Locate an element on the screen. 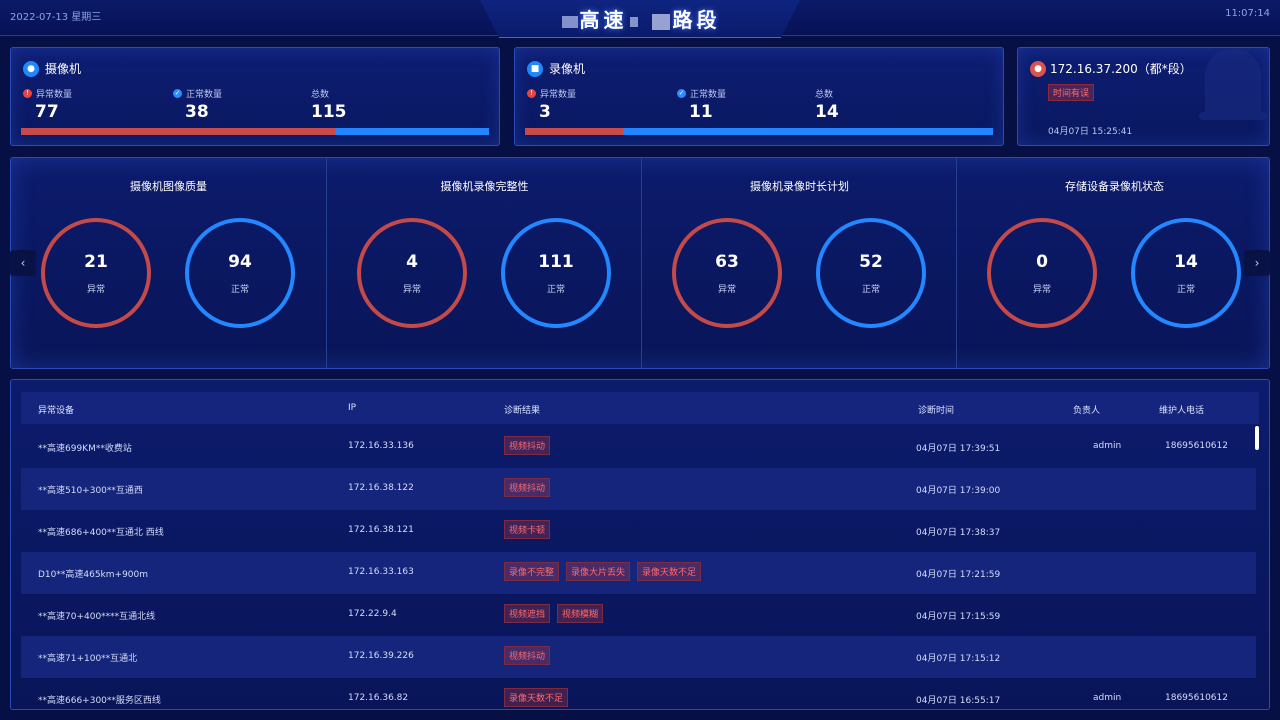  chevron-right-icon: › is located at coordinates (1257, 263).